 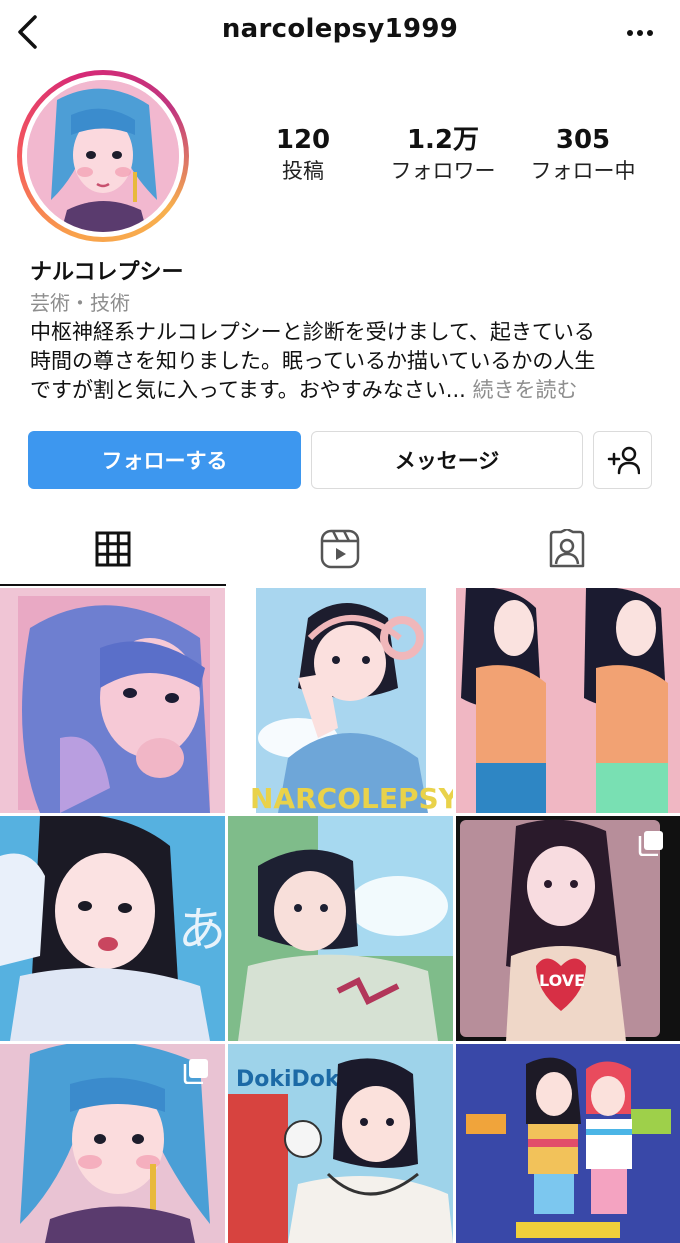 I want to click on posts-count: 120 投稿, so click(x=303, y=155).